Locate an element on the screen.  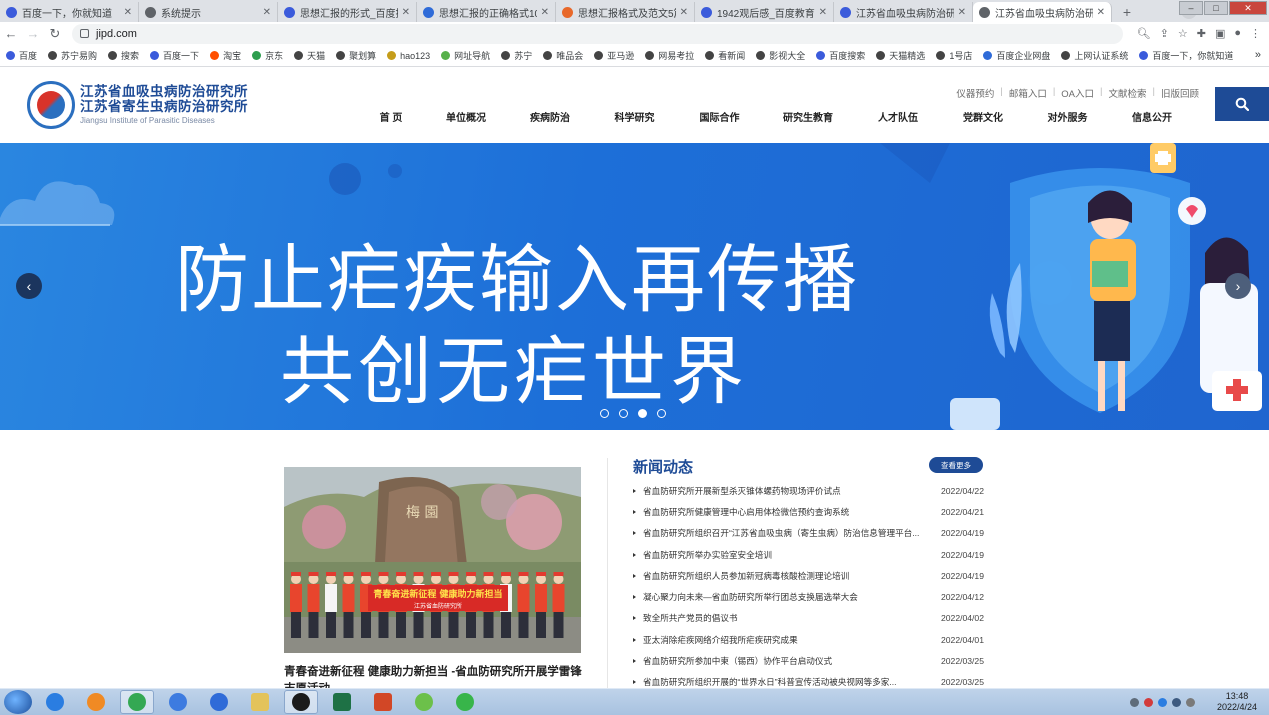
sidepanel-icon: ▣ is located at coordinates (1220, 33).